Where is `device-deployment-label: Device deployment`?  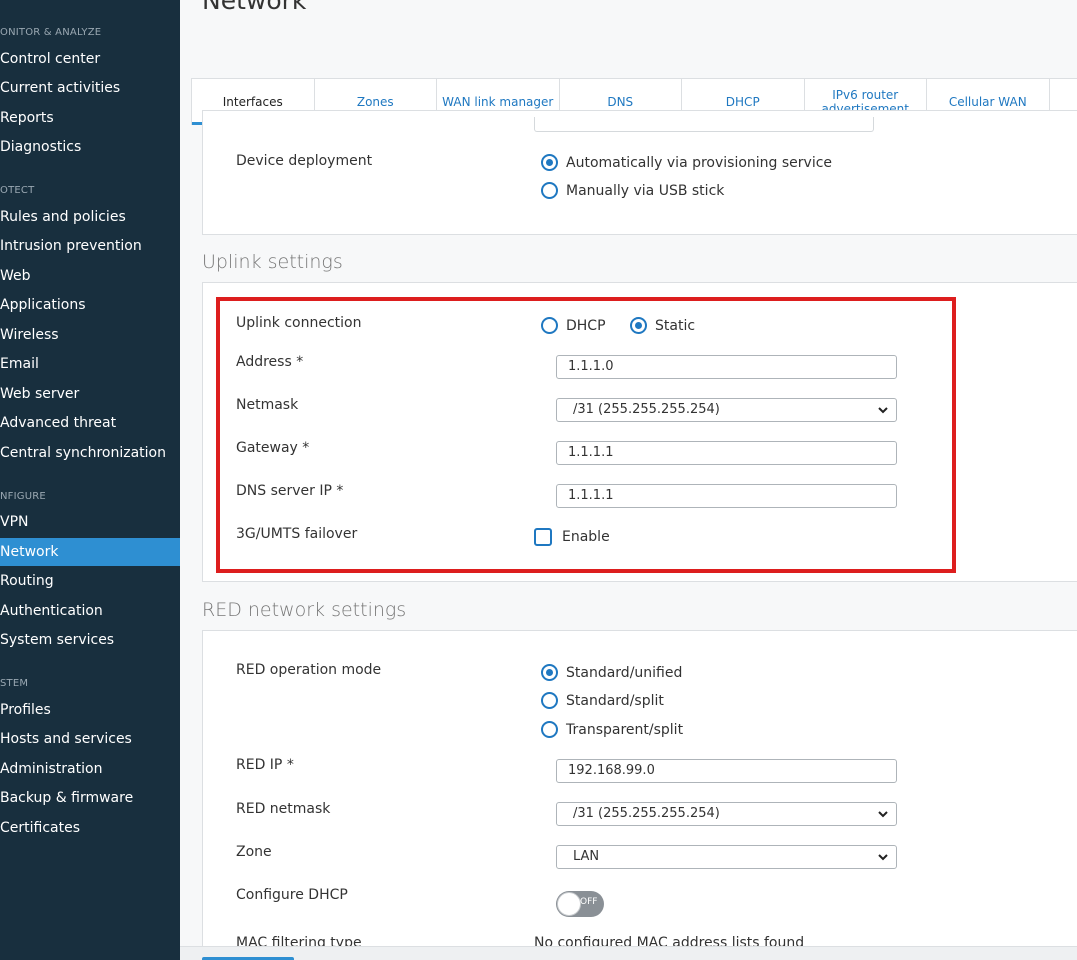 device-deployment-label: Device deployment is located at coordinates (304, 161).